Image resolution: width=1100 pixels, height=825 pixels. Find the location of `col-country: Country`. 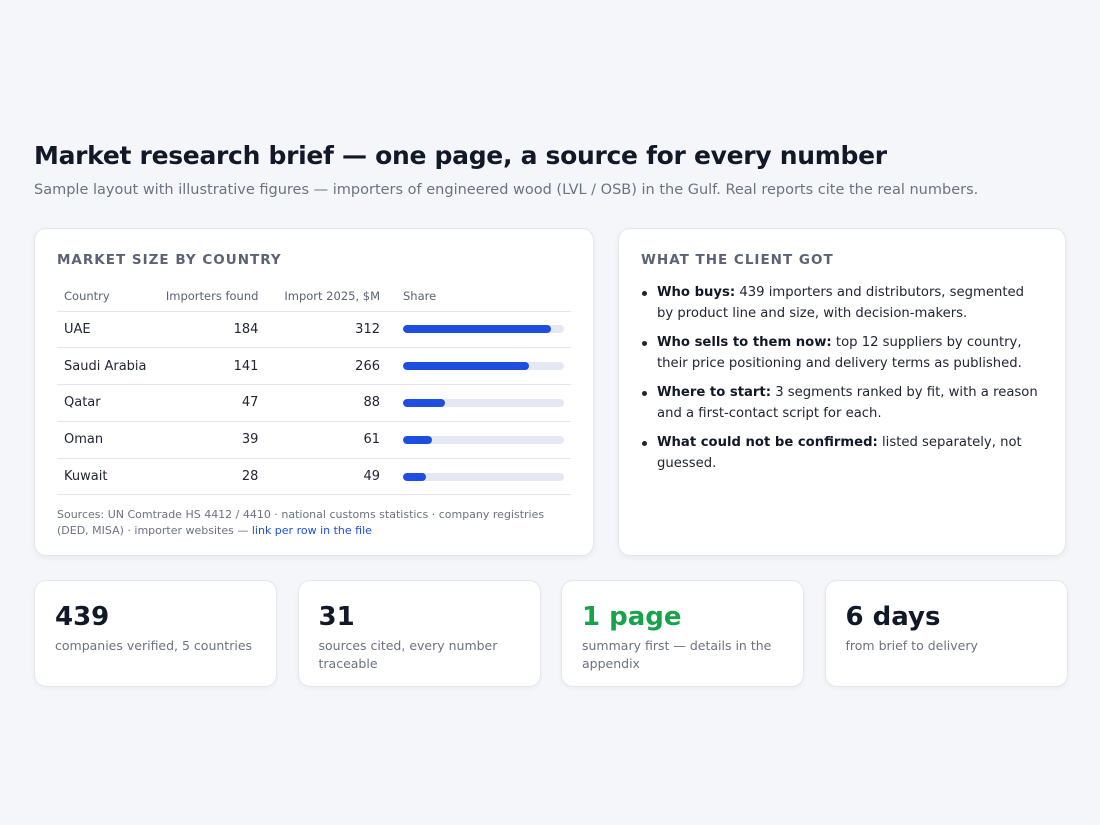

col-country: Country is located at coordinates (106, 296).